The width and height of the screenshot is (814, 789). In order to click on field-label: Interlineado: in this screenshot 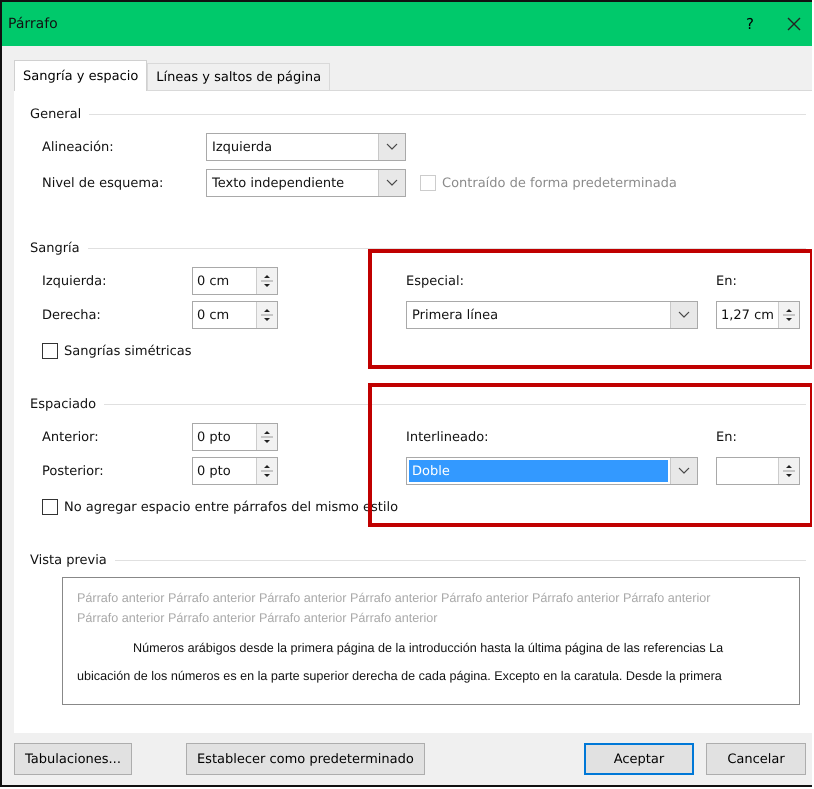, I will do `click(448, 437)`.